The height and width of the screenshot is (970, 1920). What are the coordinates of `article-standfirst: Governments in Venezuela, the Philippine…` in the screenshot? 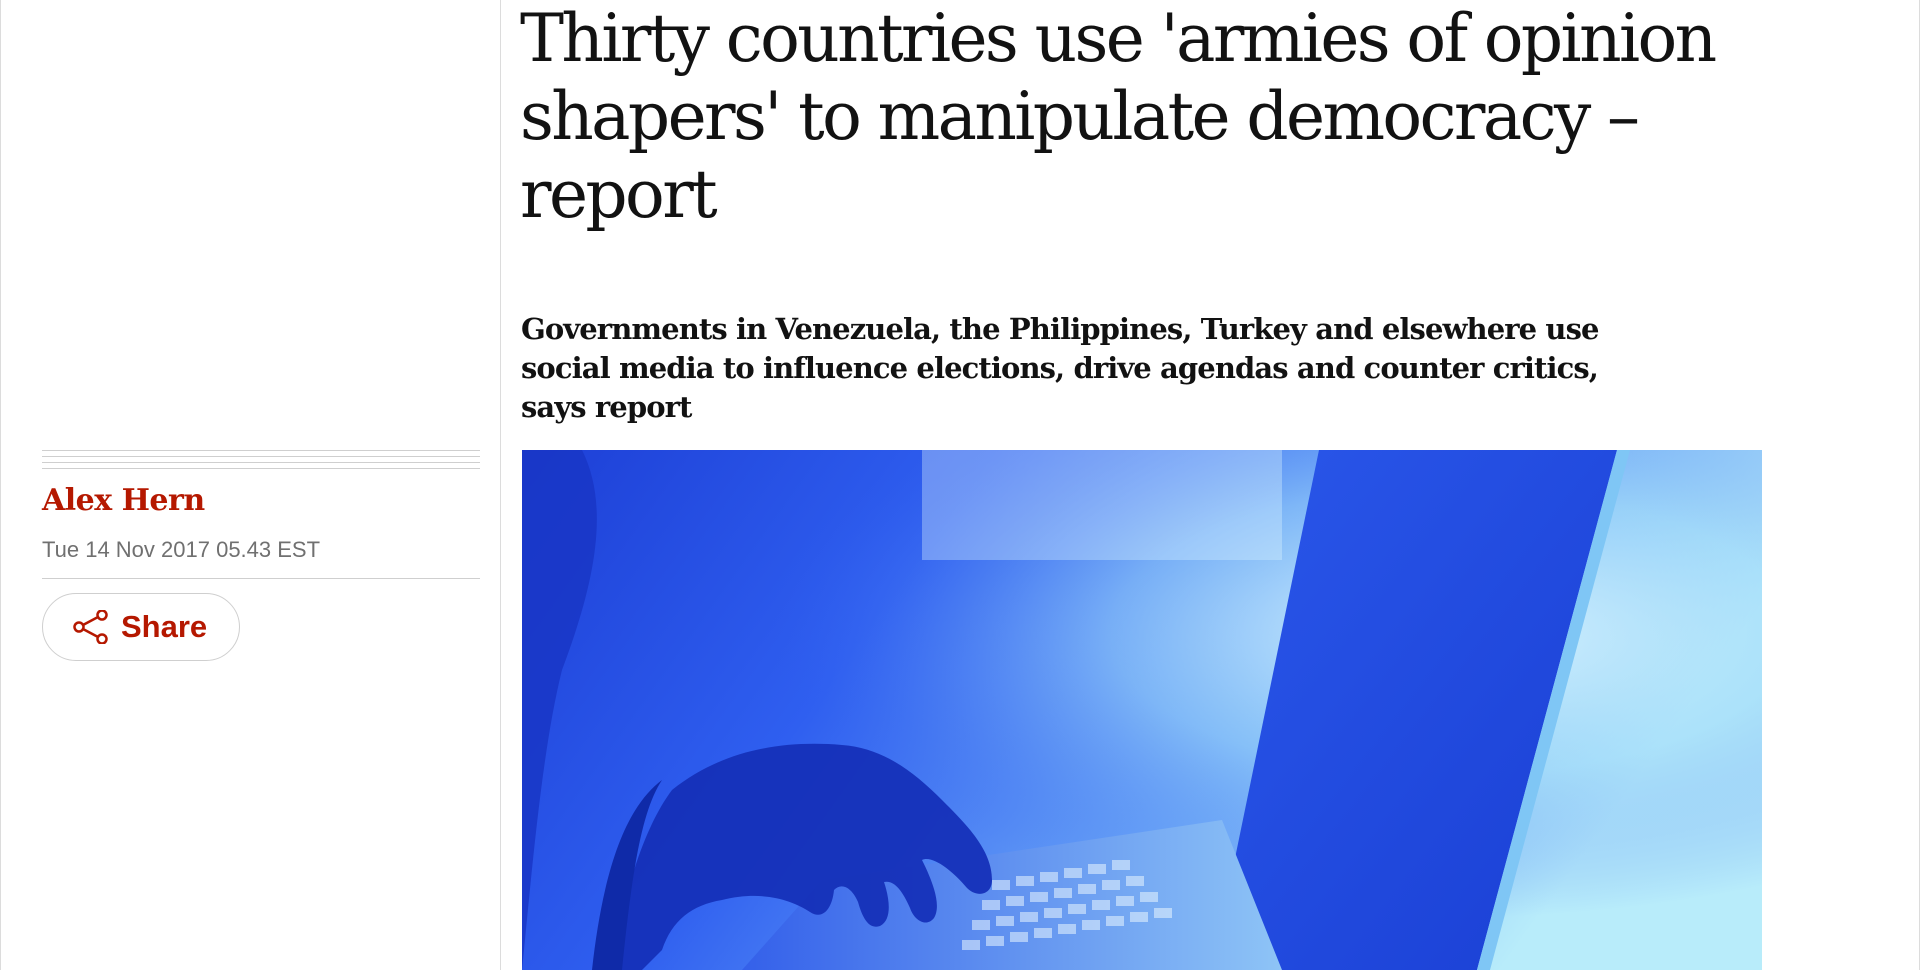 It's located at (1060, 368).